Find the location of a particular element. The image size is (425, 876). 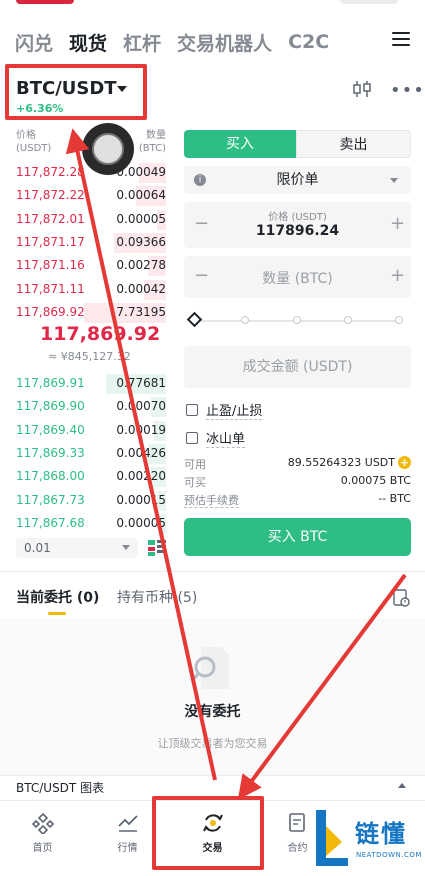

depth-view-icon is located at coordinates (157, 548).